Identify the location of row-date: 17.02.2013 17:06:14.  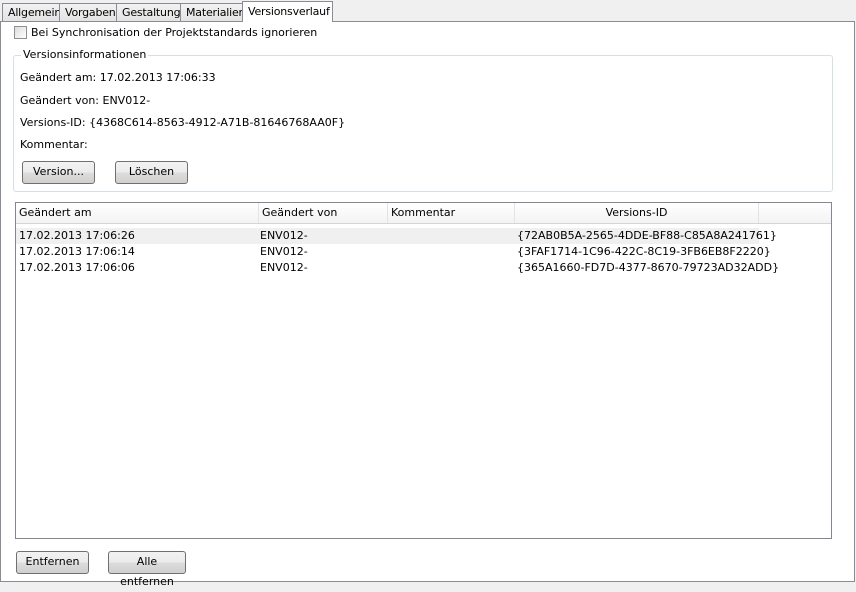
(77, 251).